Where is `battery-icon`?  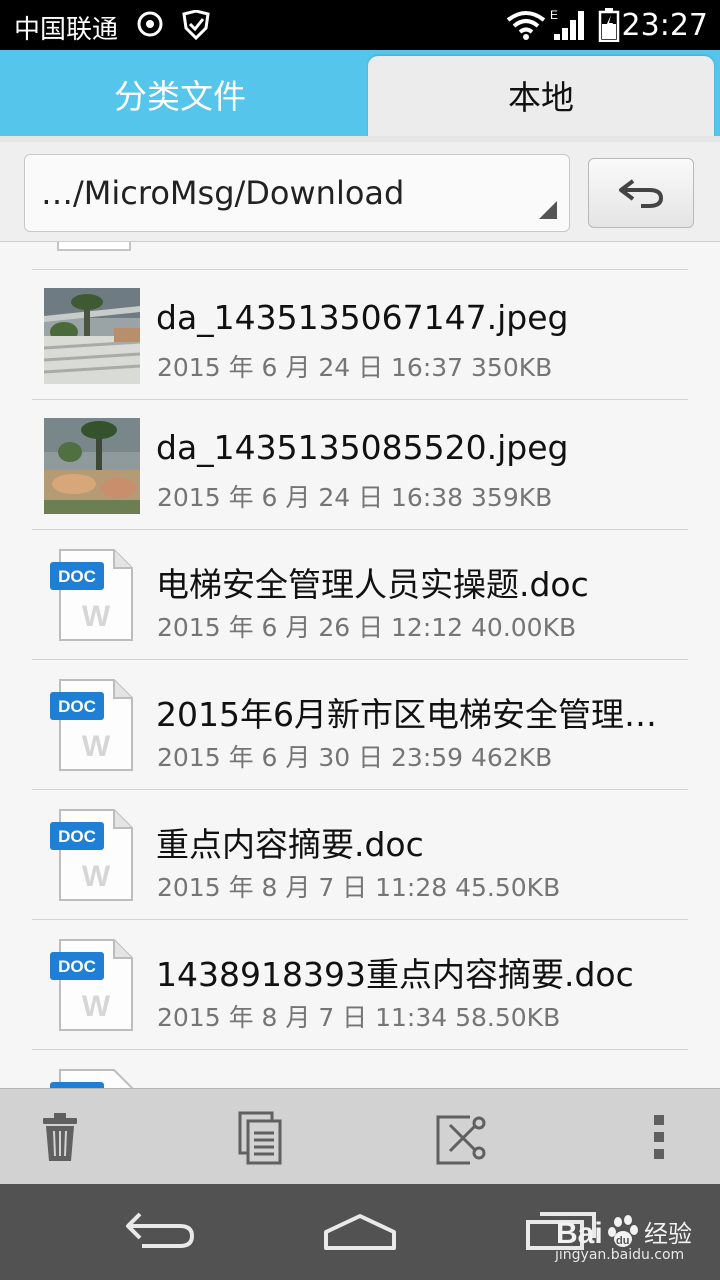
battery-icon is located at coordinates (609, 27).